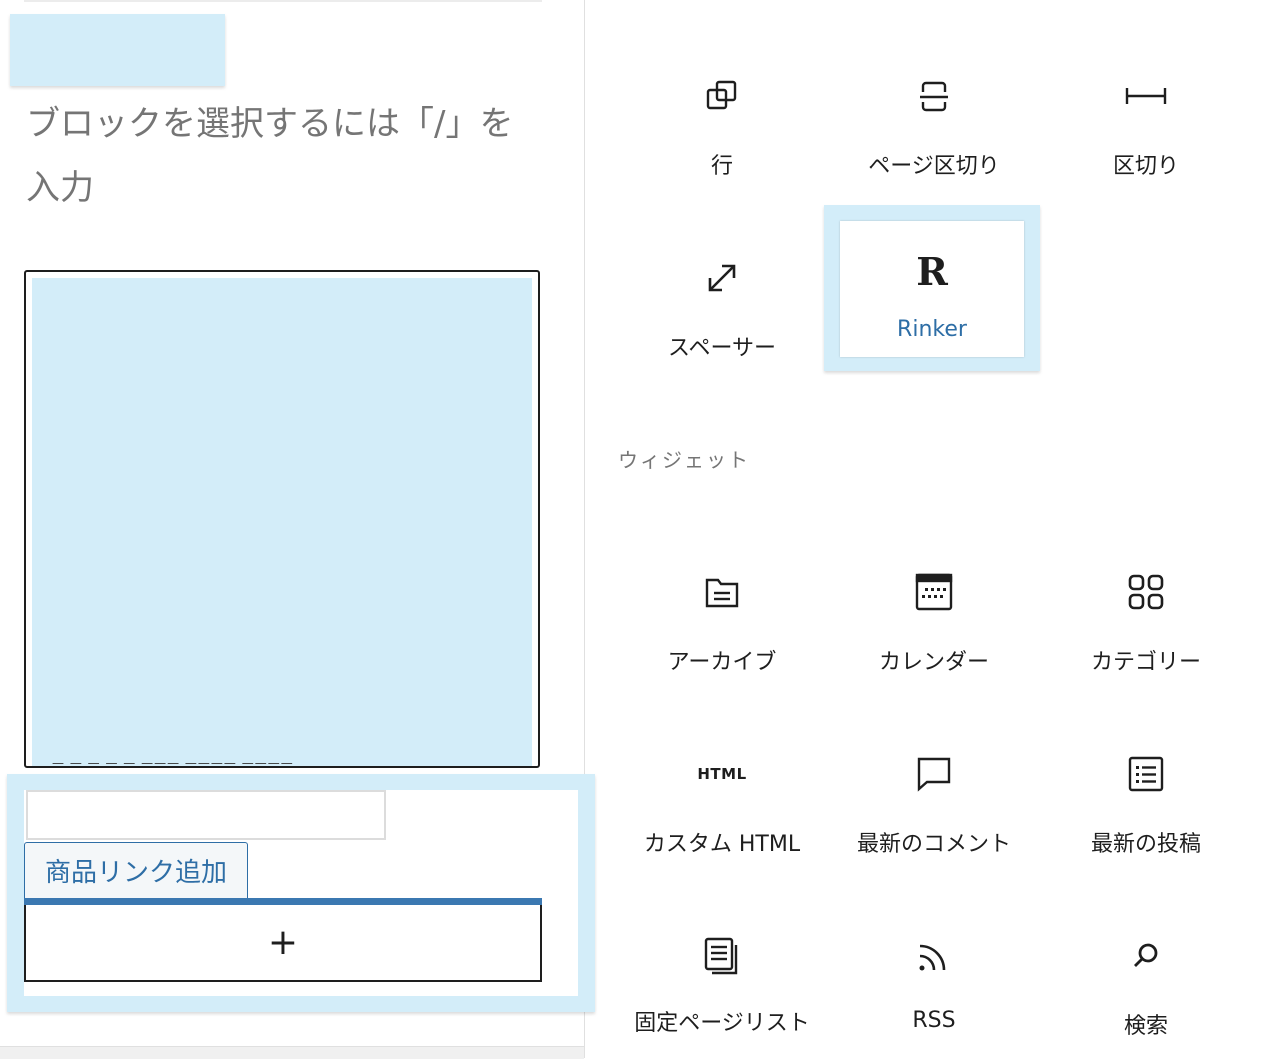 The width and height of the screenshot is (1276, 1059). I want to click on section-title-widgets: ウィジェット, so click(684, 460).